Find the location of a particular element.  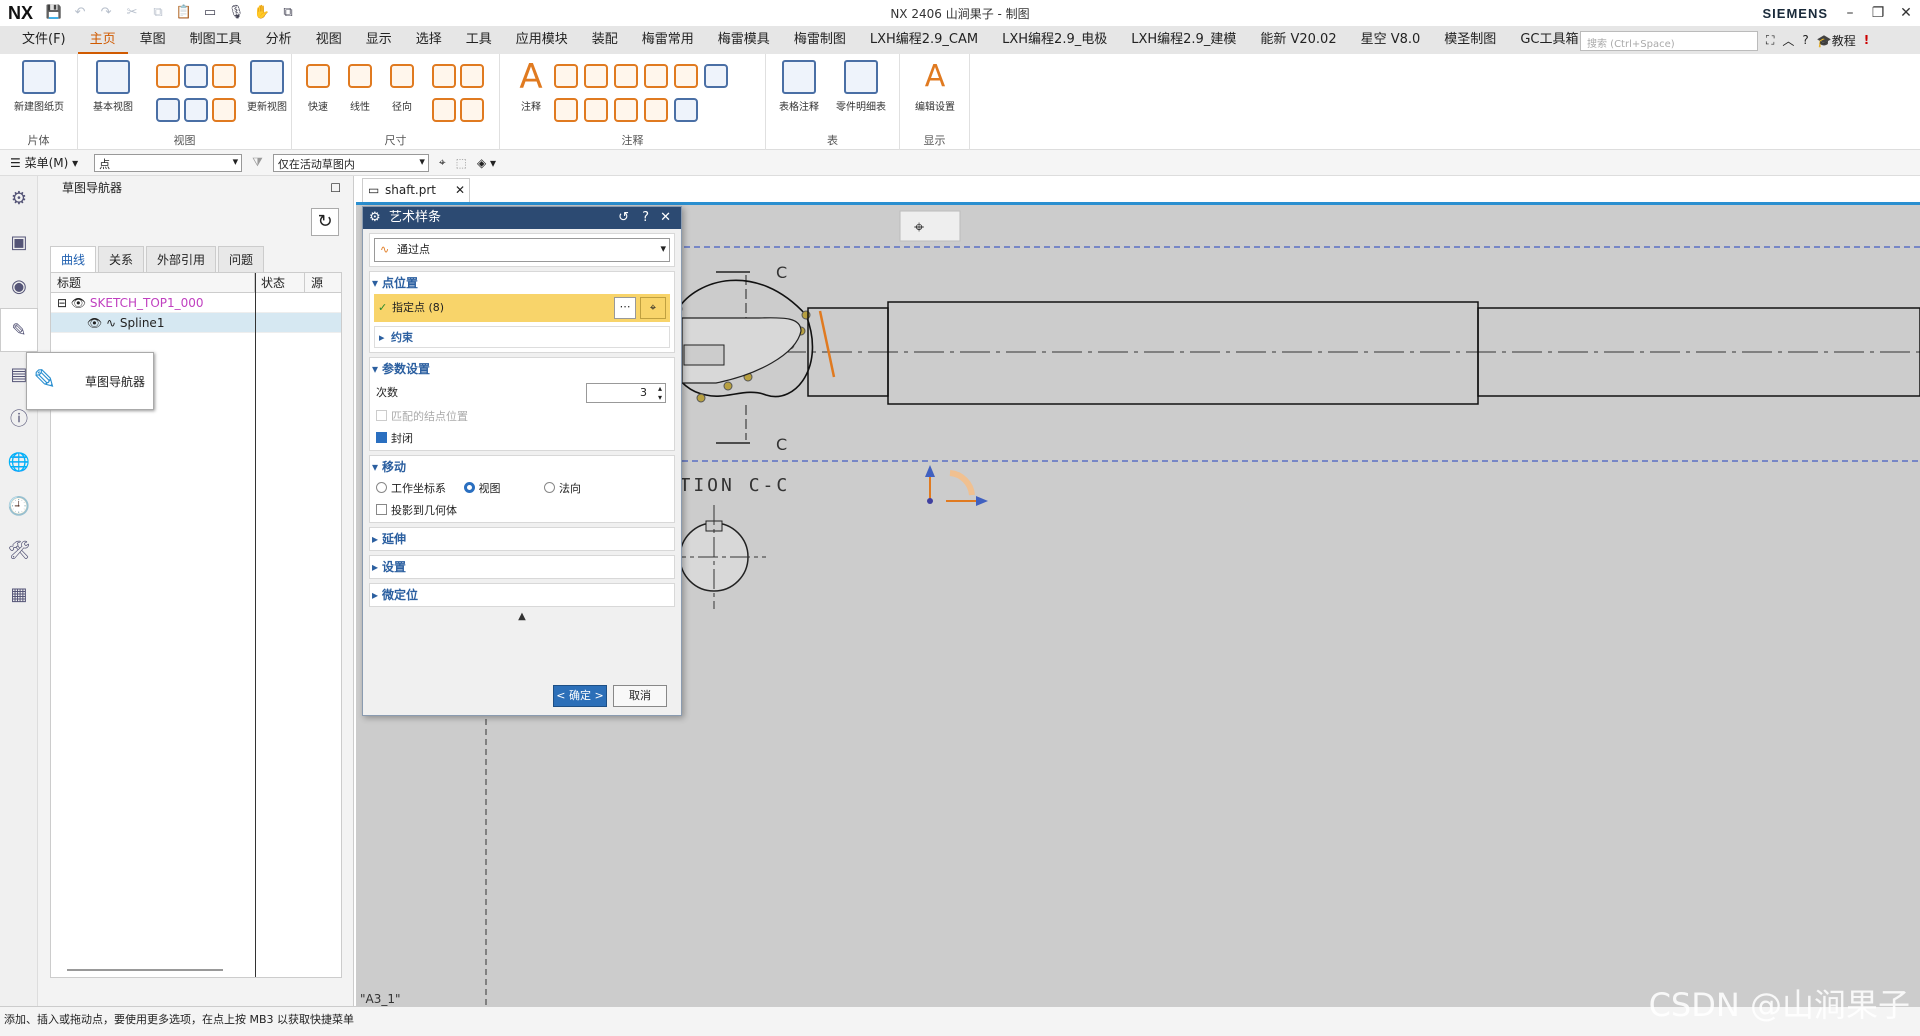

collapse-dialog-icon: ▲ is located at coordinates (522, 616).